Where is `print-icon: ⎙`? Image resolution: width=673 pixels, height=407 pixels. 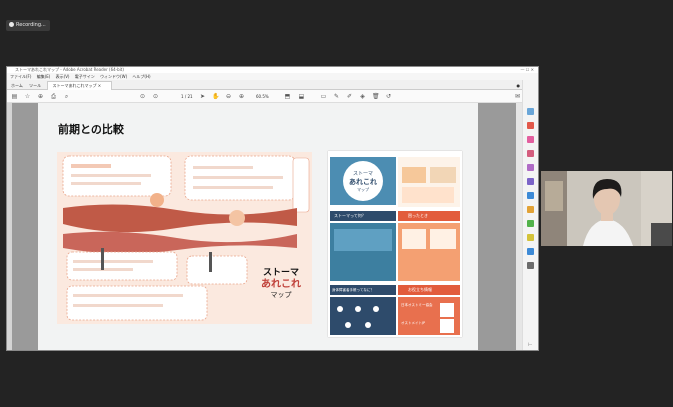 print-icon: ⎙ is located at coordinates (53, 96).